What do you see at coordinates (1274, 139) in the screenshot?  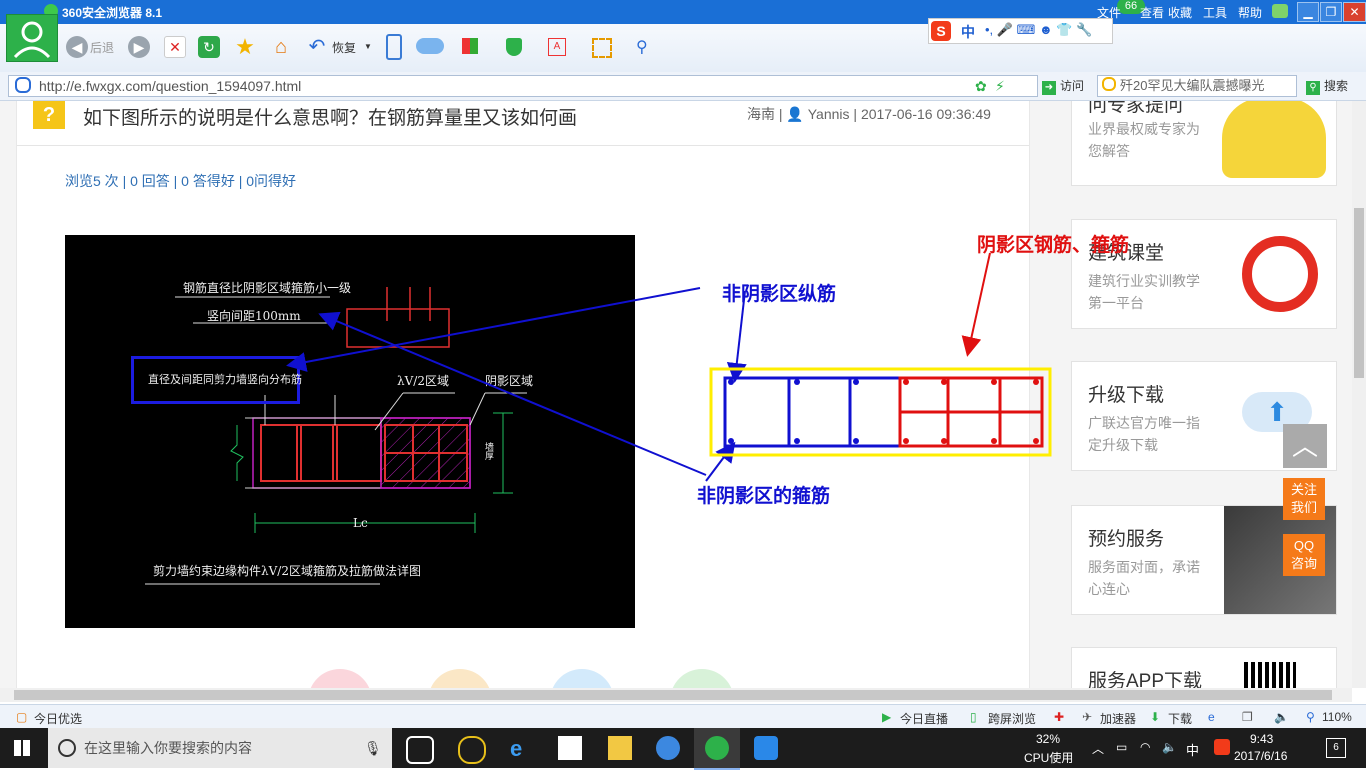 I see `expert-mascot-icon` at bounding box center [1274, 139].